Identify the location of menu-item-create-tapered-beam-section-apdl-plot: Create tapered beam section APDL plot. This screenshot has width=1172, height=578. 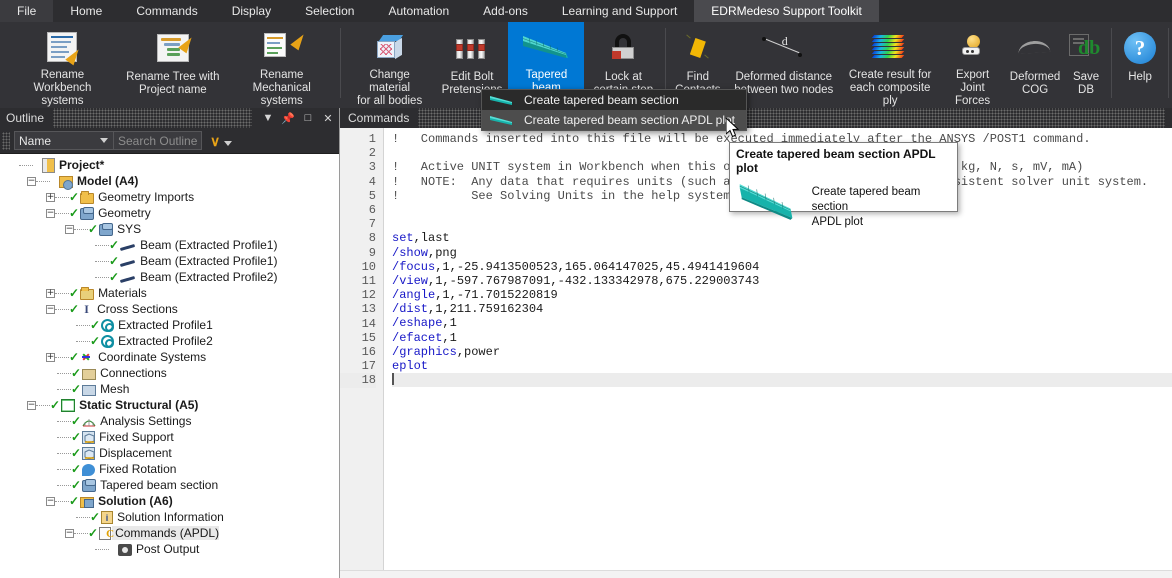
(614, 120).